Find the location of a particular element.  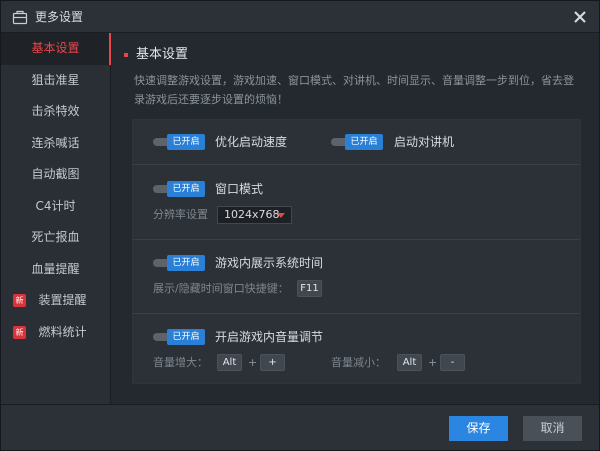

sidebar-item-label: 死亡报血 is located at coordinates (55, 237).